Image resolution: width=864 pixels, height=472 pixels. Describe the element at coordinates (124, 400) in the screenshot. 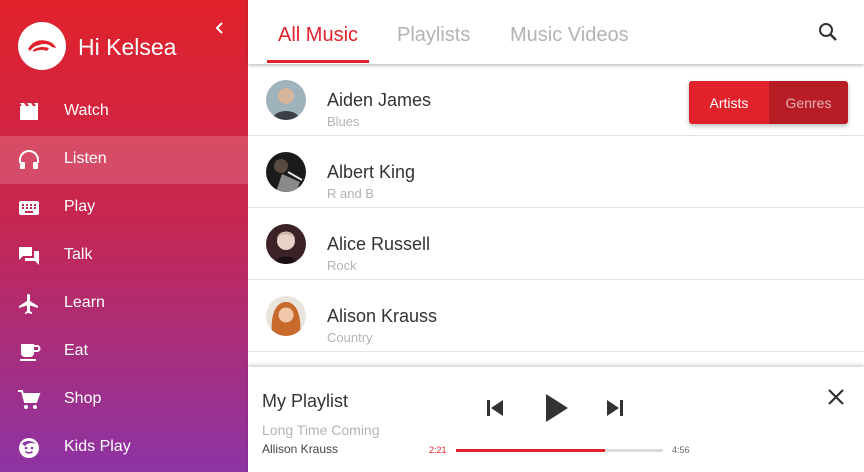

I see `sidebar-item-shop: Shop` at that location.